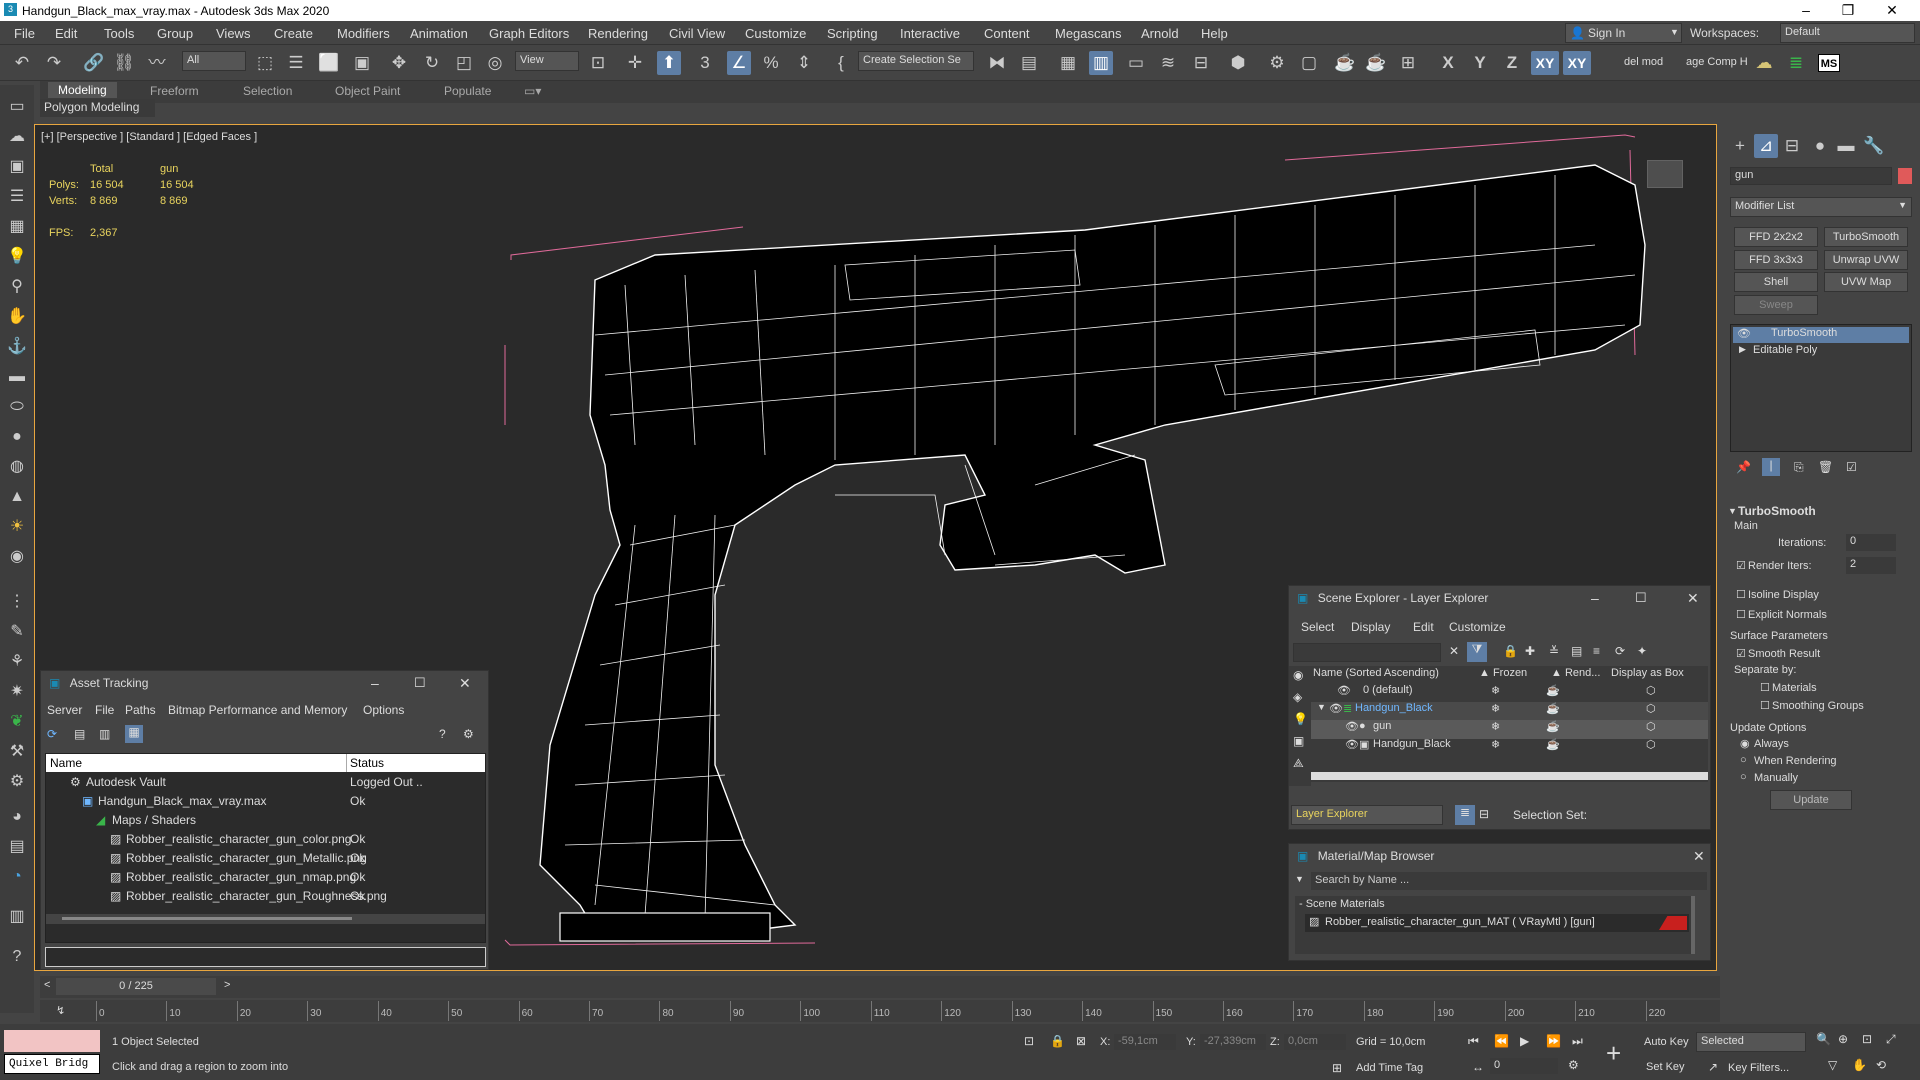  What do you see at coordinates (1577, 1041) in the screenshot?
I see `go-to-end-icon: ⏭` at bounding box center [1577, 1041].